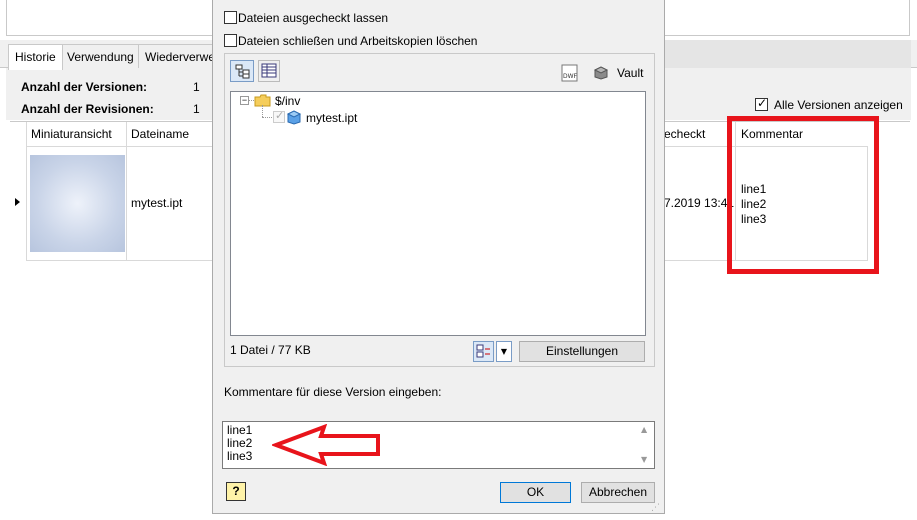 The height and width of the screenshot is (520, 917). I want to click on column-header-checked-in: echeckt, so click(684, 134).